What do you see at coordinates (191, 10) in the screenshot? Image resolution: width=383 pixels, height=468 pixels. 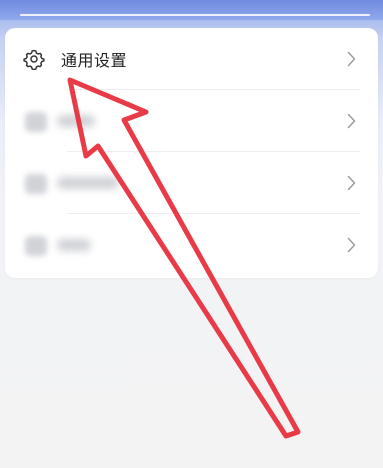 I see `header-background` at bounding box center [191, 10].